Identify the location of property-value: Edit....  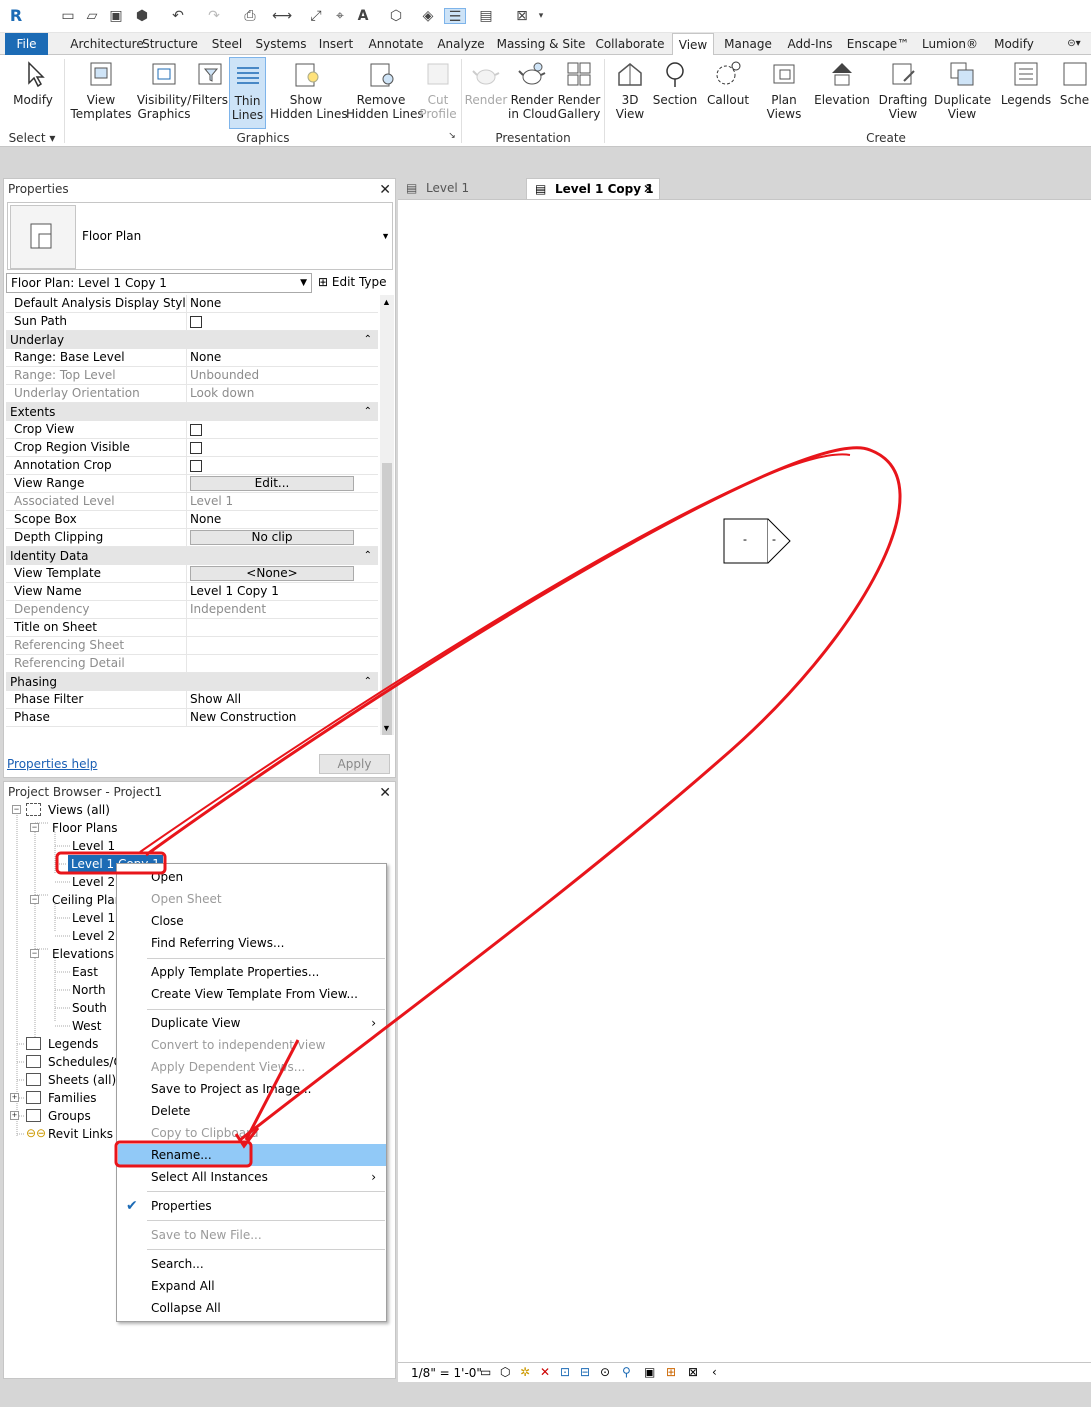
(276, 483).